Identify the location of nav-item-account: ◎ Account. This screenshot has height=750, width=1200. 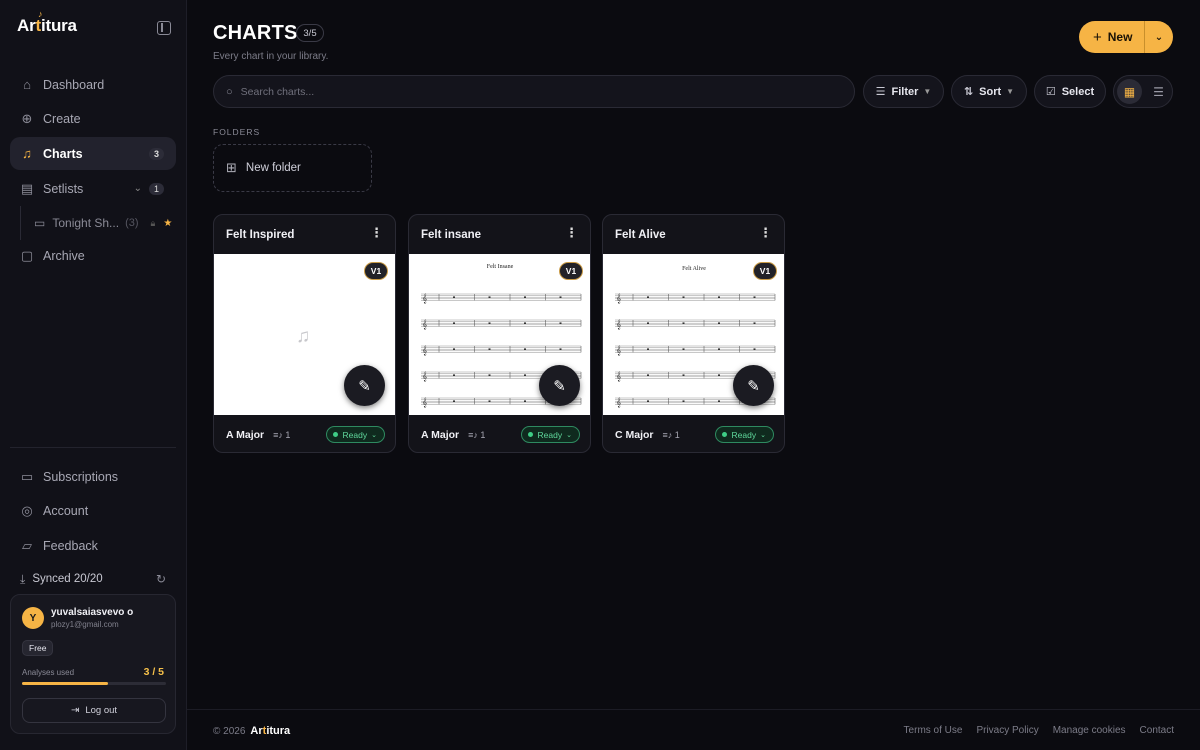
(93, 510).